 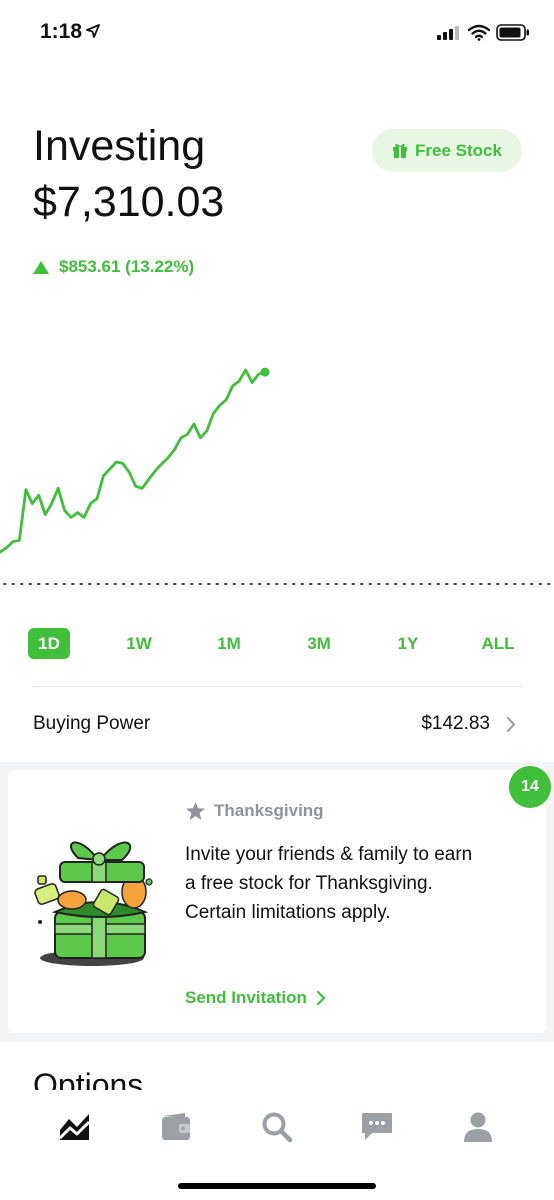 I want to click on send-invitation-link: Send Invitation, so click(x=255, y=998).